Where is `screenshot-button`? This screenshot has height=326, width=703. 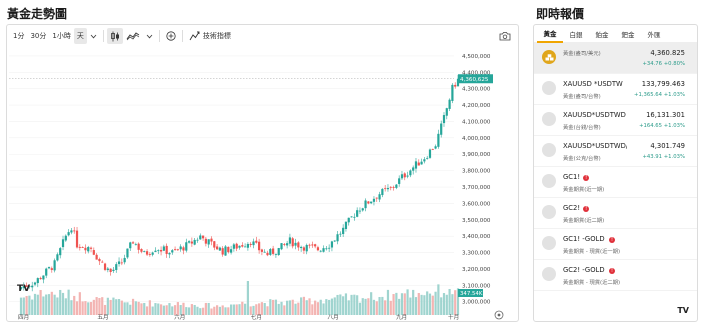 screenshot-button is located at coordinates (505, 36).